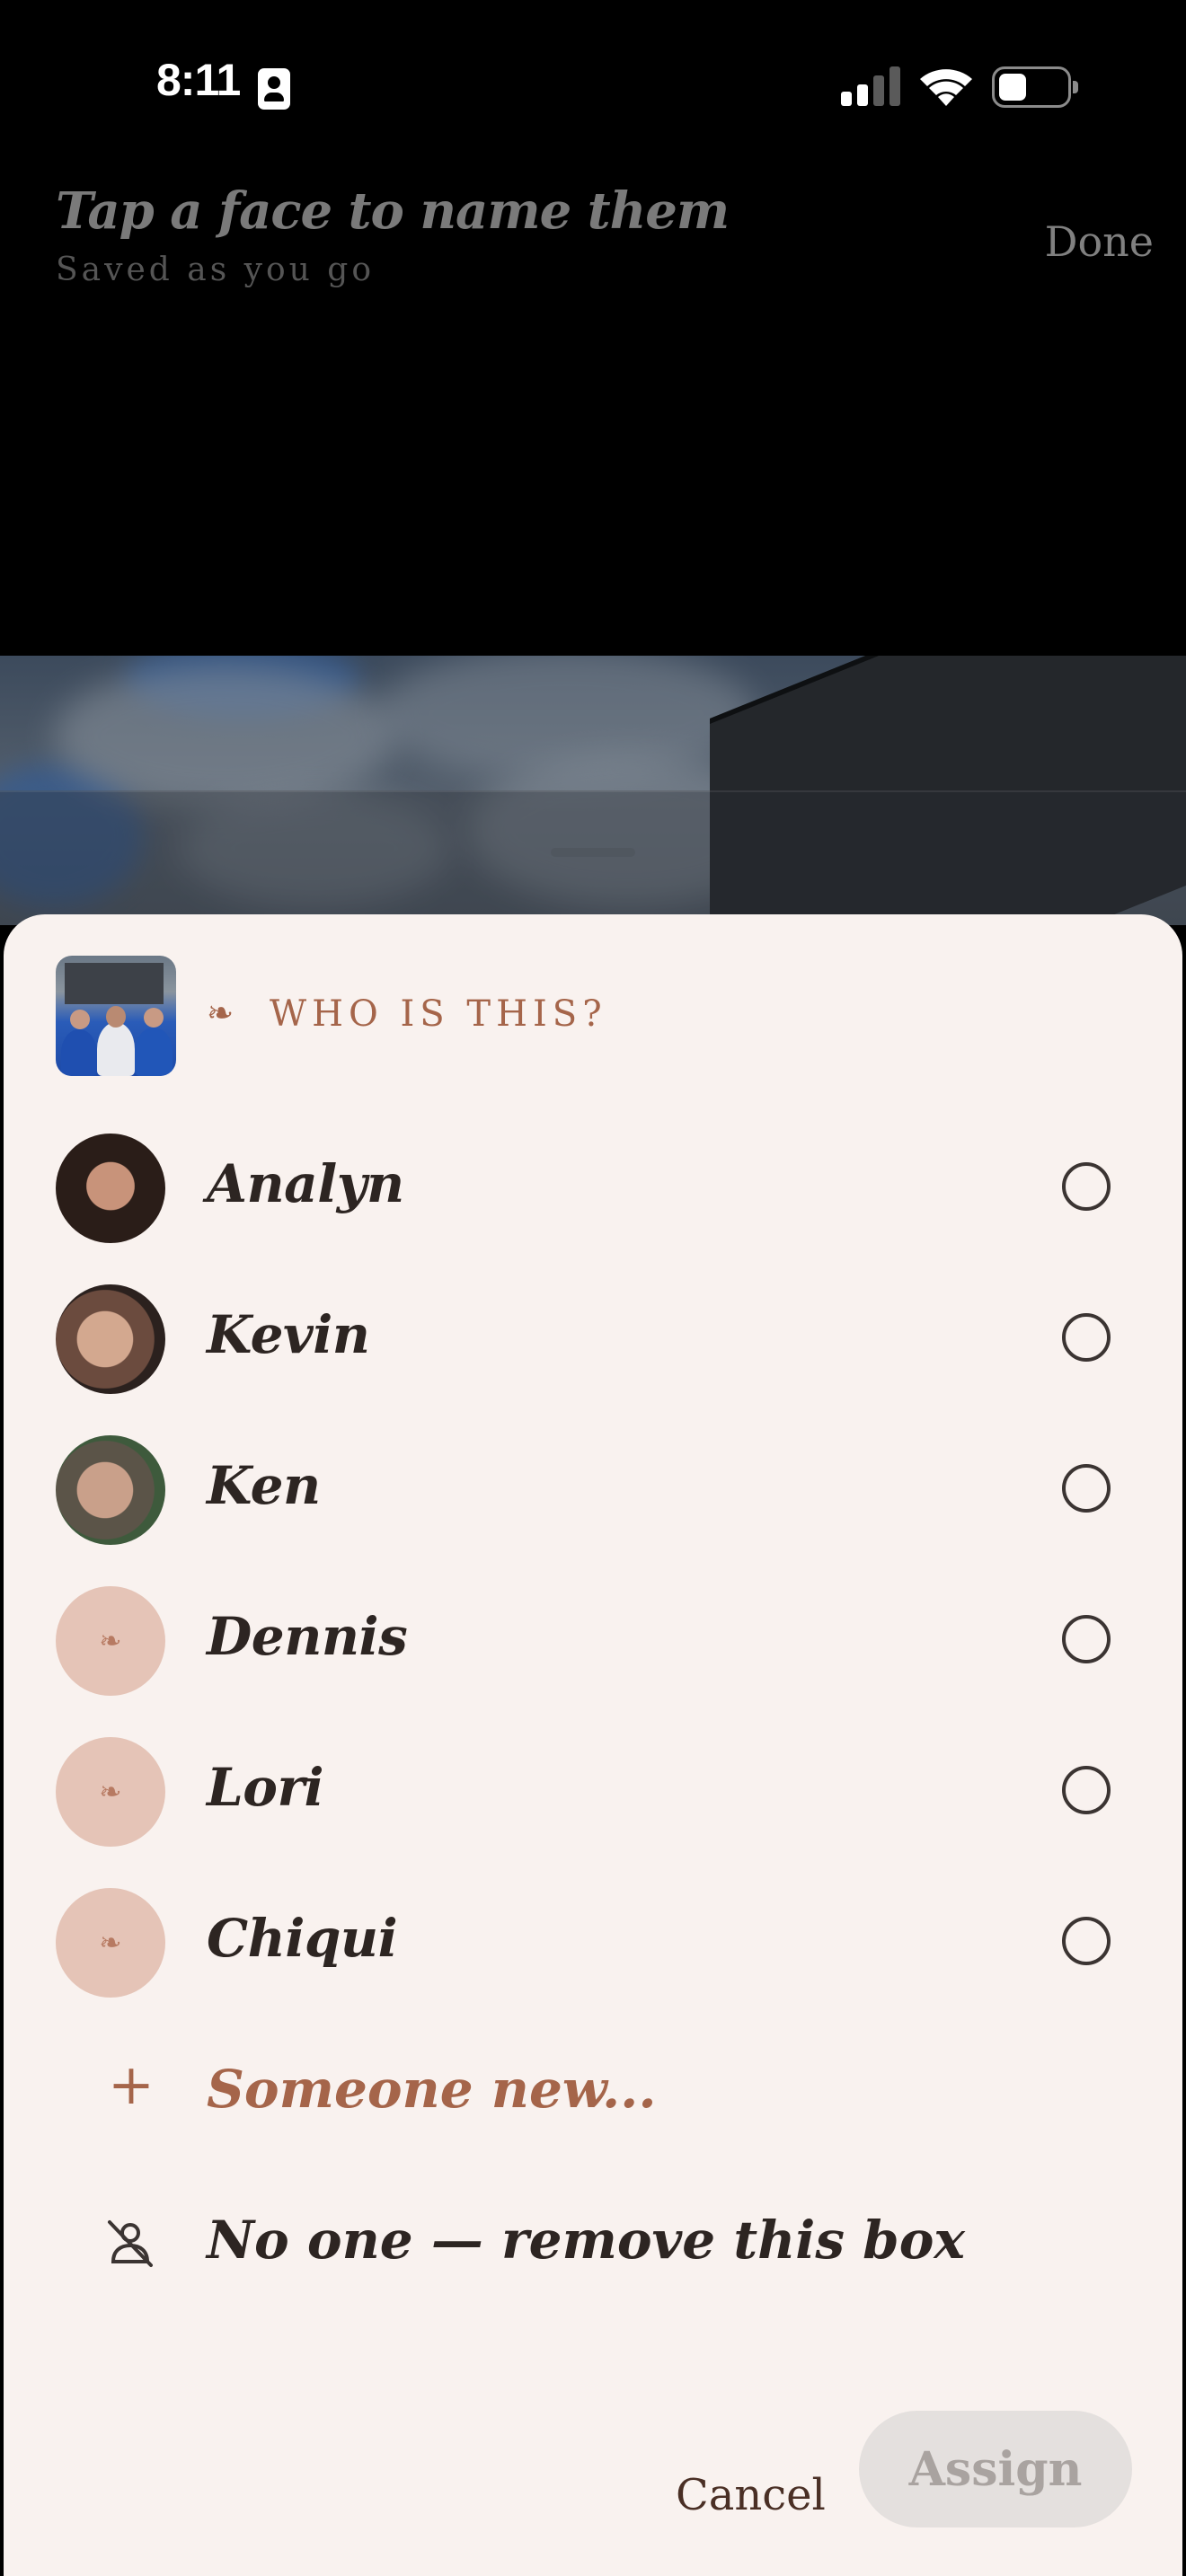 The width and height of the screenshot is (1186, 2576). I want to click on person-name: Kevin, so click(288, 1334).